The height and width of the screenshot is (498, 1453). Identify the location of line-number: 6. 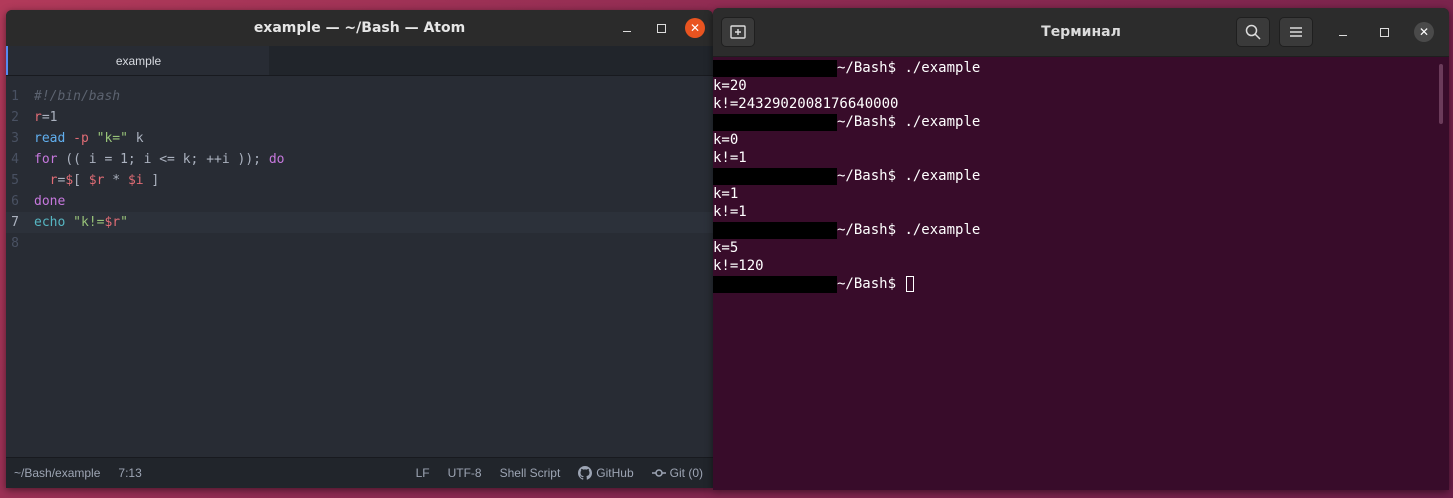
(15, 201).